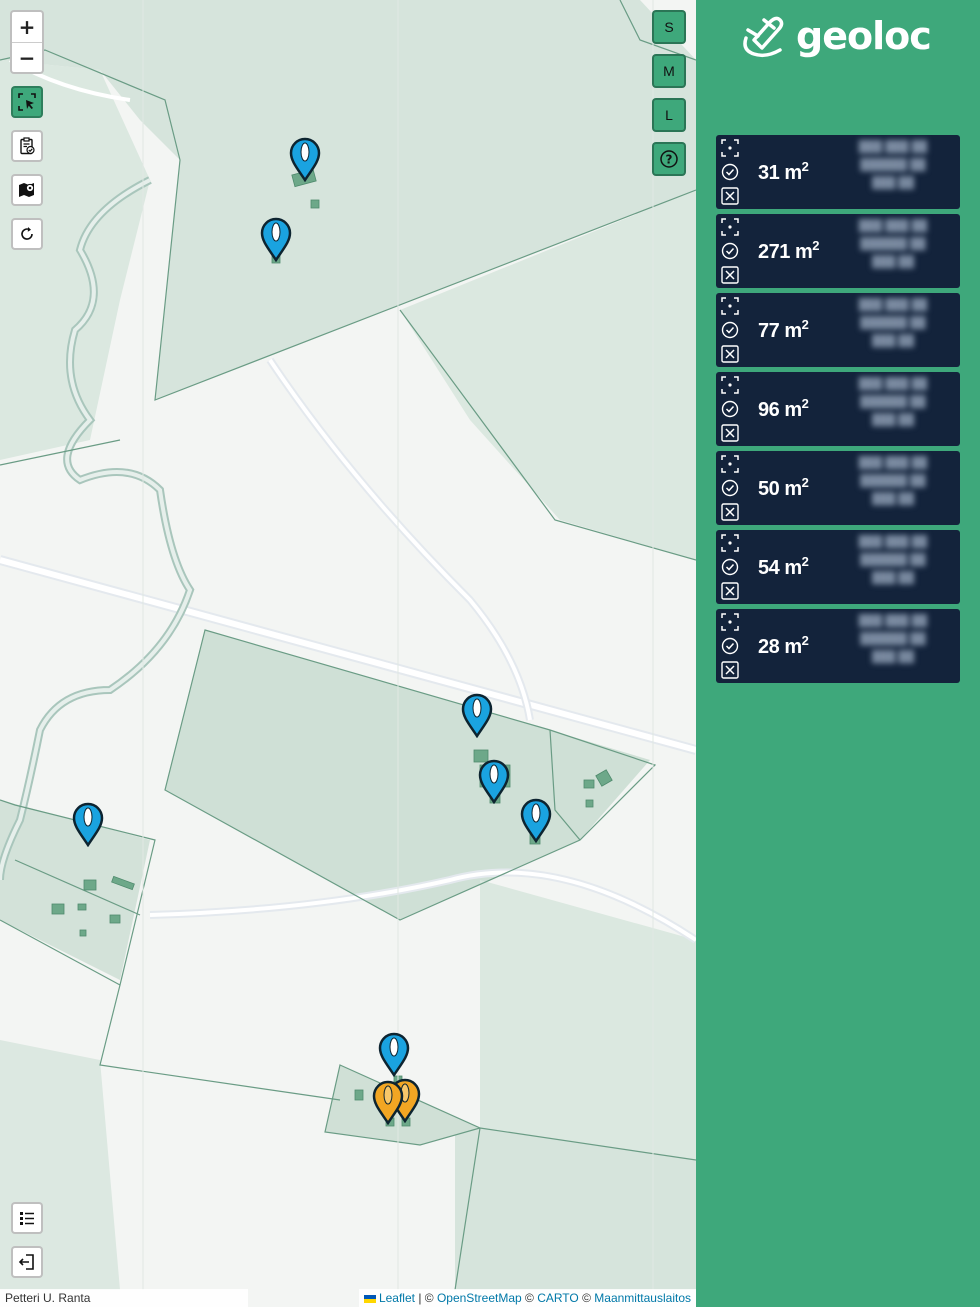 The height and width of the screenshot is (1307, 980). I want to click on result-card: 271 m2 ███ ███ ██ ██████ ██ ███ ██, so click(838, 251).